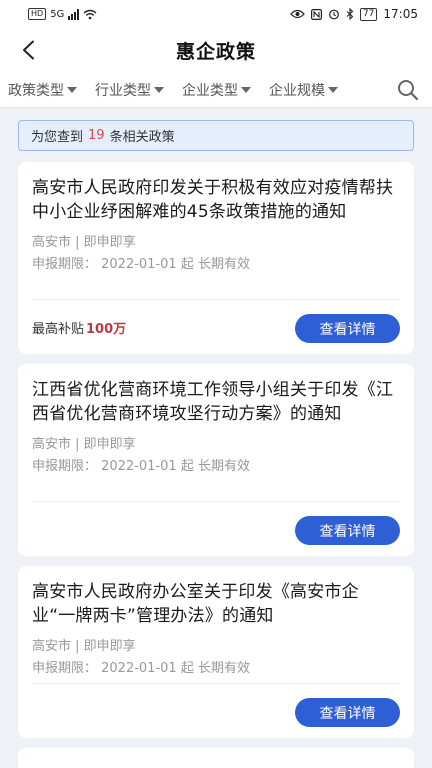 The image size is (432, 768). I want to click on filter-enterprise-scale: 企业规模, so click(303, 90).